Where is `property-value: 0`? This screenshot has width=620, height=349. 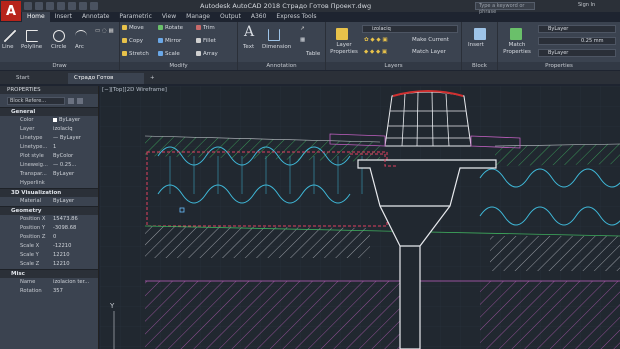 property-value: 0 is located at coordinates (75, 237).